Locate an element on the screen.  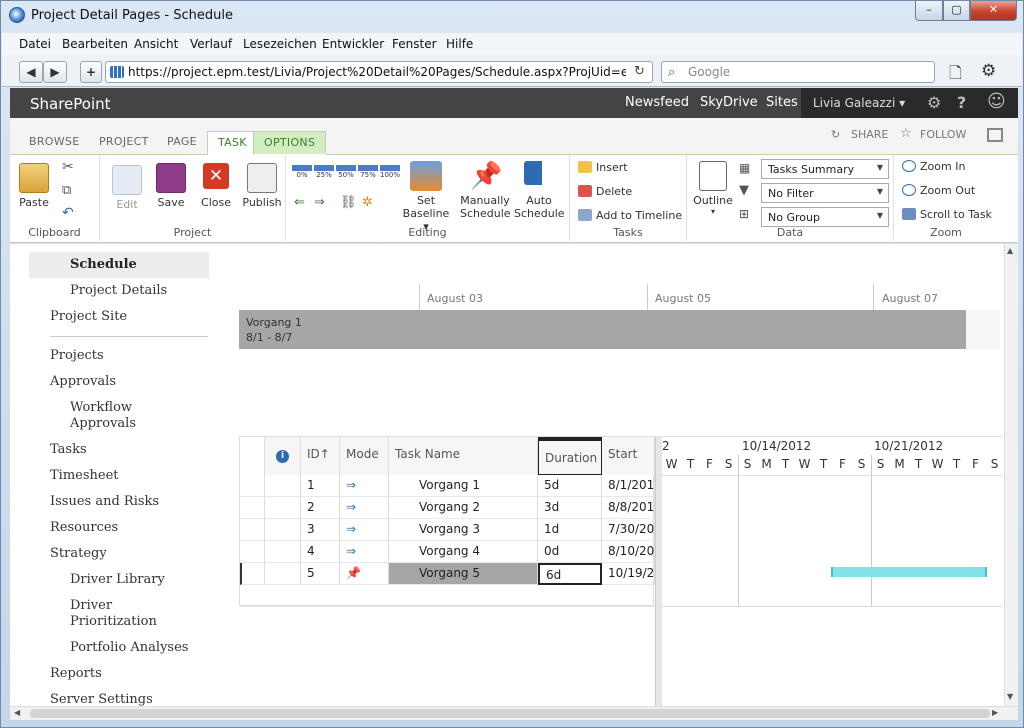
pct-0-button: 0% is located at coordinates (302, 175).